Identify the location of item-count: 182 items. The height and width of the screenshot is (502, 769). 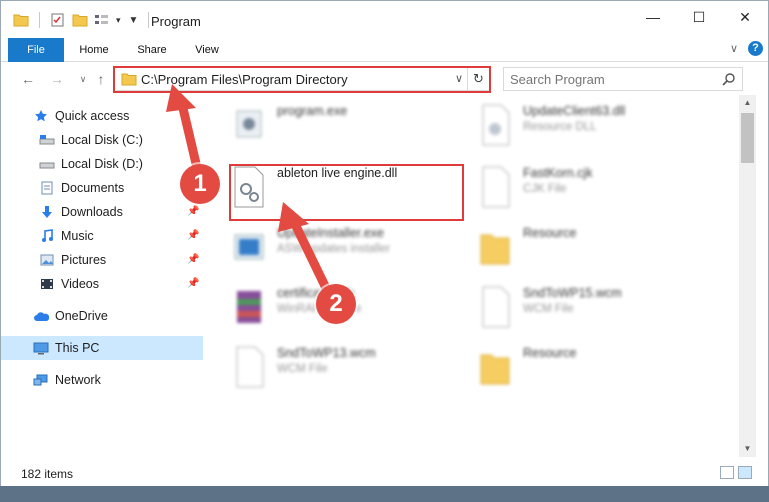
(47, 474).